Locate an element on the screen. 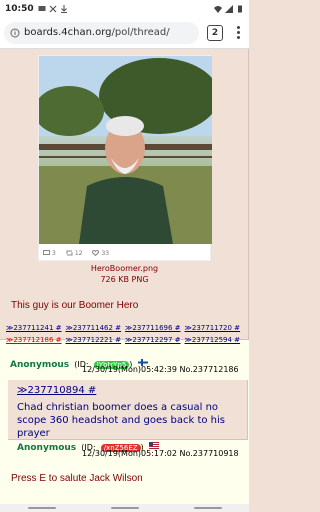  tweet-like-count: 33 is located at coordinates (100, 253).